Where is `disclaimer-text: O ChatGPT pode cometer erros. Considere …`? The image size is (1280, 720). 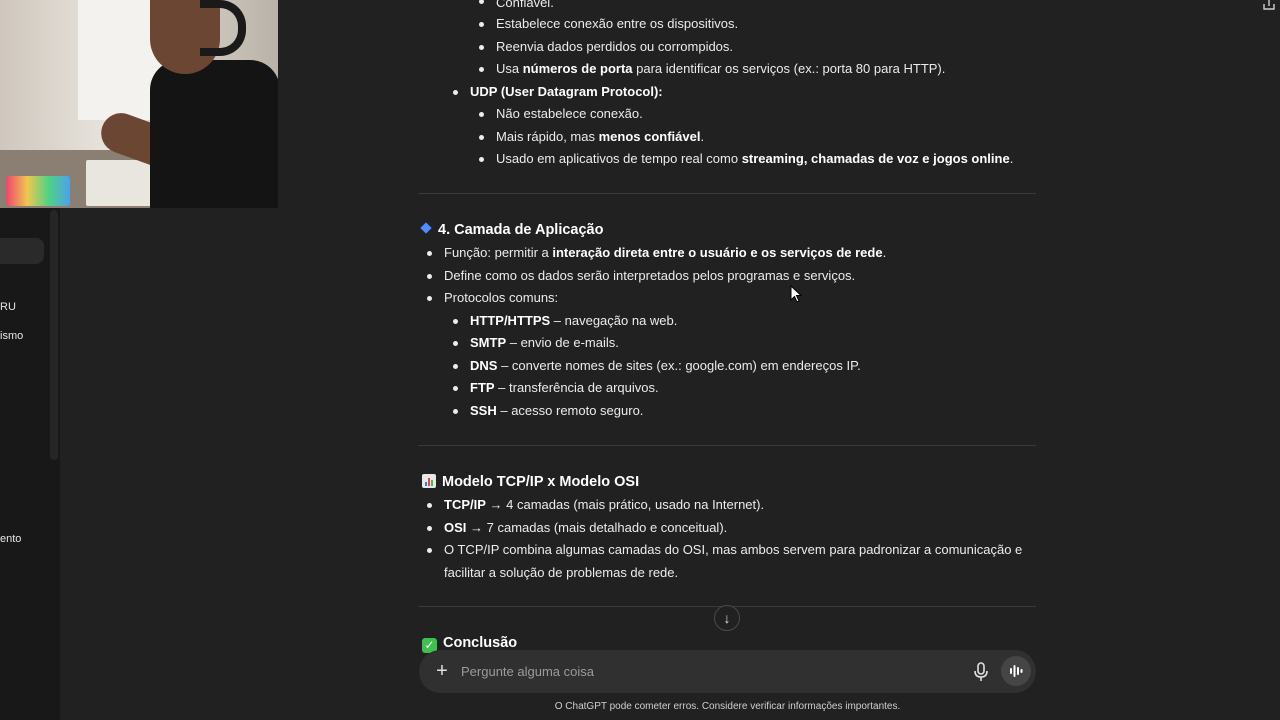 disclaimer-text: O ChatGPT pode cometer erros. Considere … is located at coordinates (727, 706).